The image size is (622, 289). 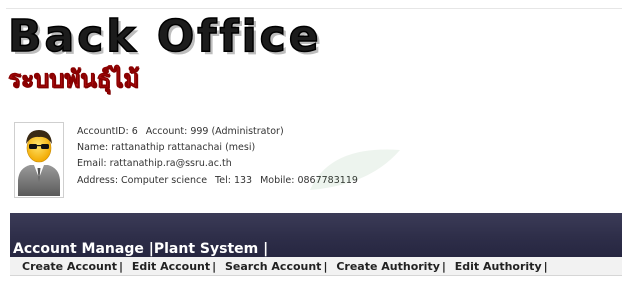 What do you see at coordinates (388, 266) in the screenshot?
I see `submenu-create-authority: Create Authority` at bounding box center [388, 266].